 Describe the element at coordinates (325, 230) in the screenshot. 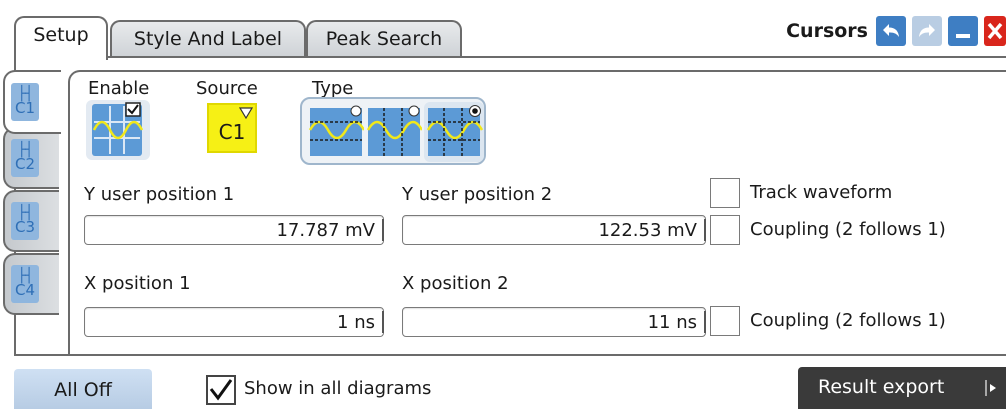

I see `y-position-1-value: 17.787 mV` at that location.